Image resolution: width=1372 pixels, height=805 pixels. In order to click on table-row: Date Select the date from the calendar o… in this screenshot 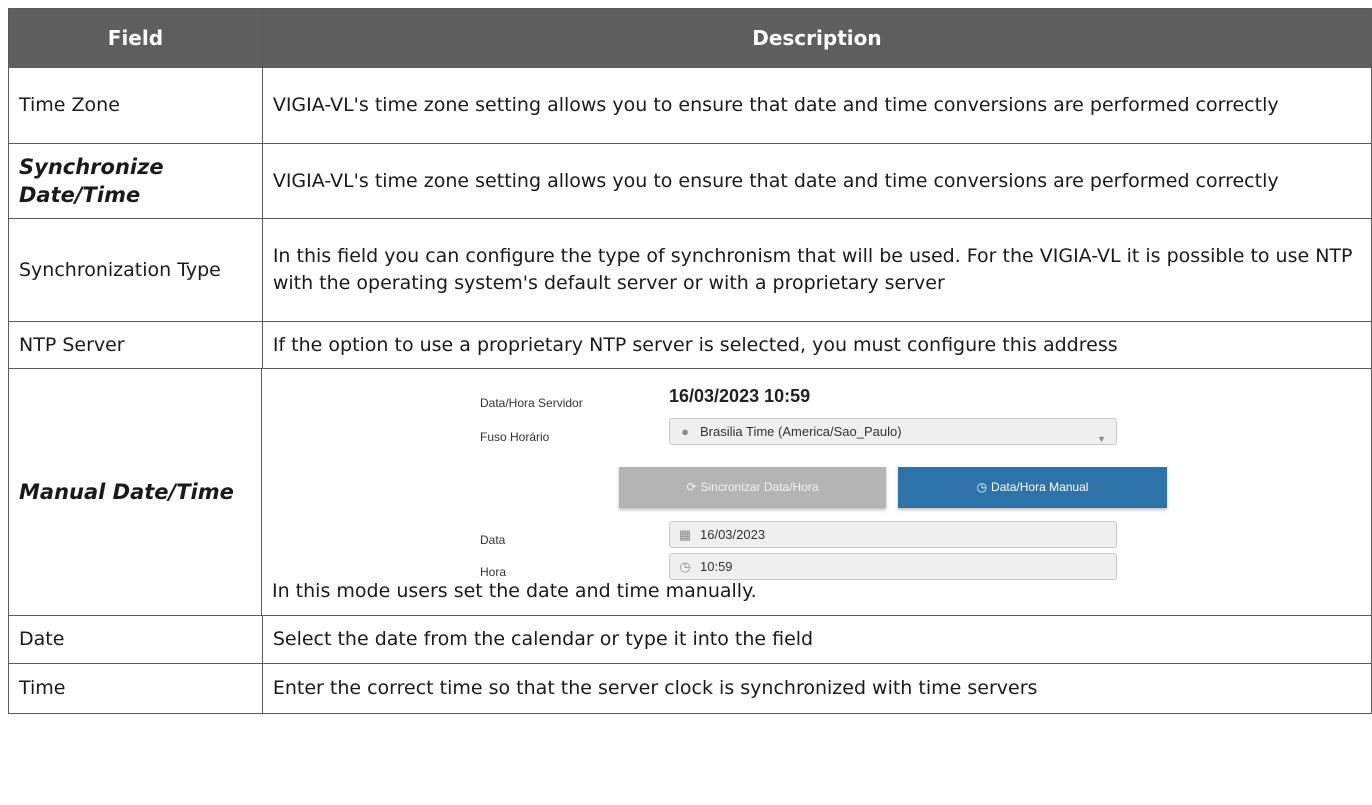, I will do `click(690, 640)`.